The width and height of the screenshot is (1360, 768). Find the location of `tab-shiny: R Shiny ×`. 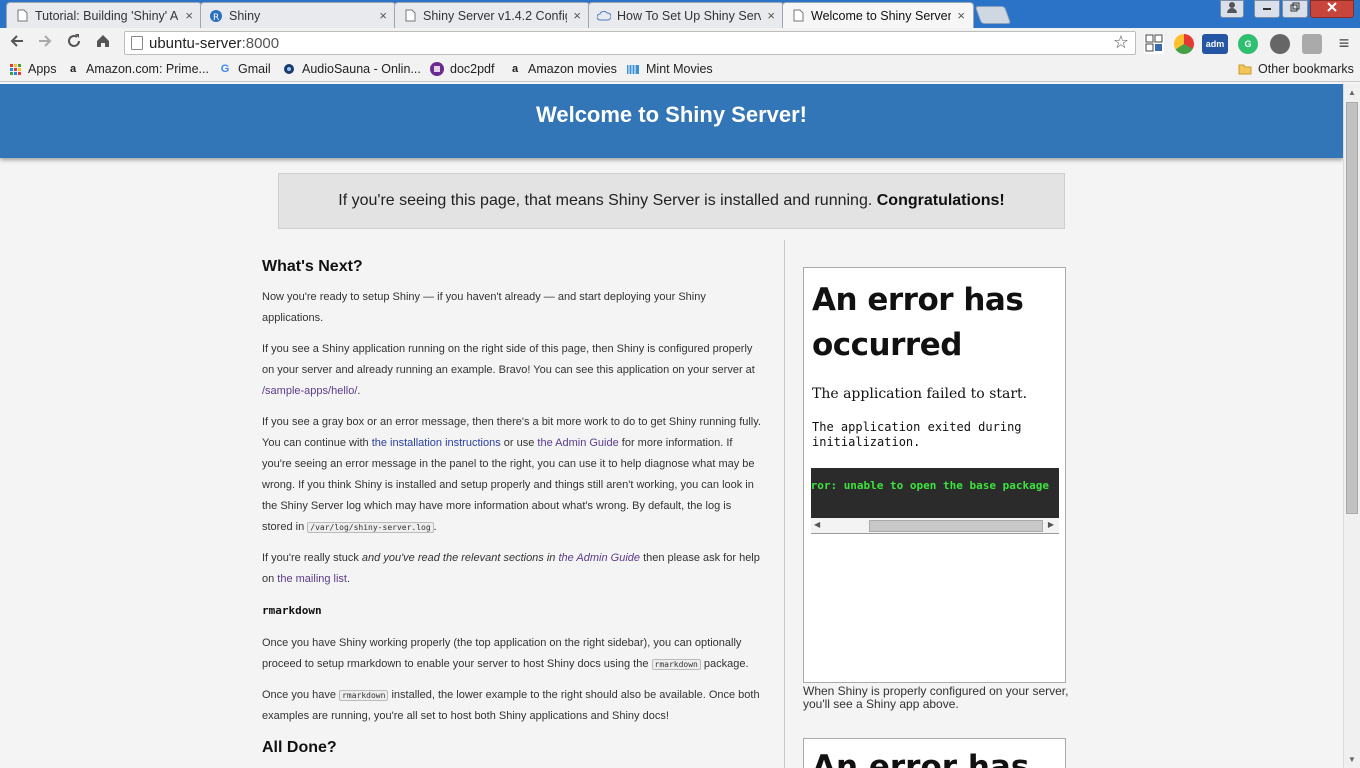

tab-shiny: R Shiny × is located at coordinates (298, 15).